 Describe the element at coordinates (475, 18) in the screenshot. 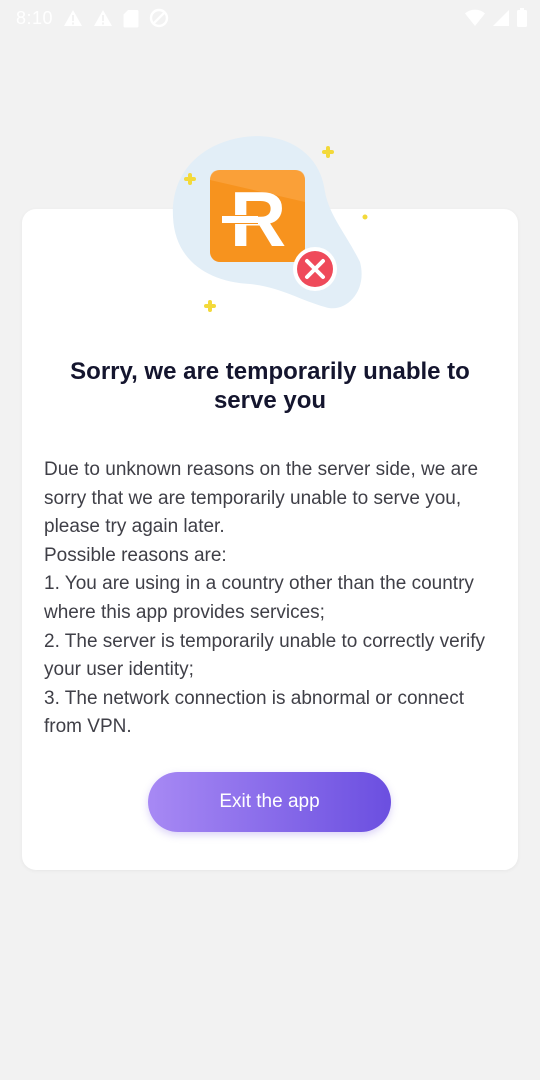

I see `wifi-icon` at that location.